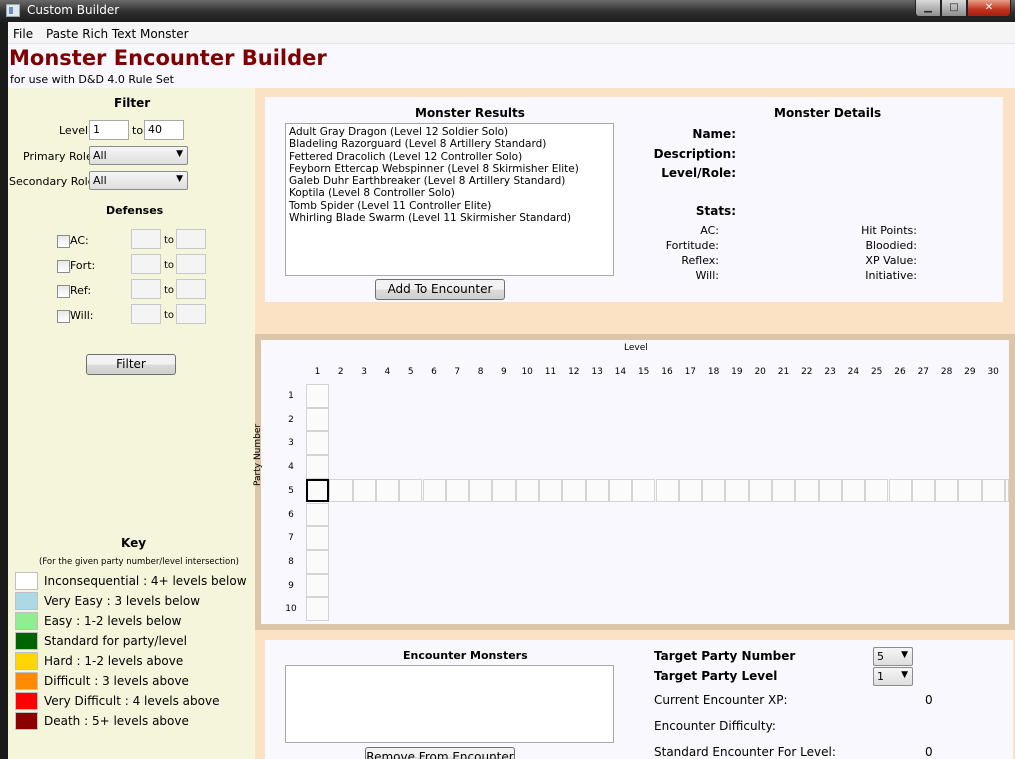  Describe the element at coordinates (550, 372) in the screenshot. I see `level-column-header: 11` at that location.